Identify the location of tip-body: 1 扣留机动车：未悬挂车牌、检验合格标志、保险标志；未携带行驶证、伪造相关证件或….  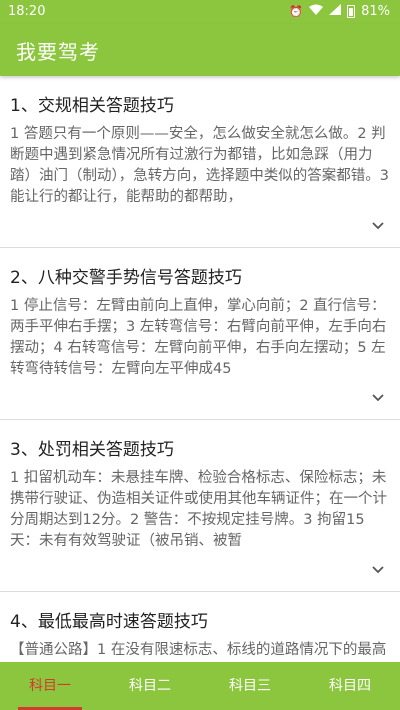
(198, 509).